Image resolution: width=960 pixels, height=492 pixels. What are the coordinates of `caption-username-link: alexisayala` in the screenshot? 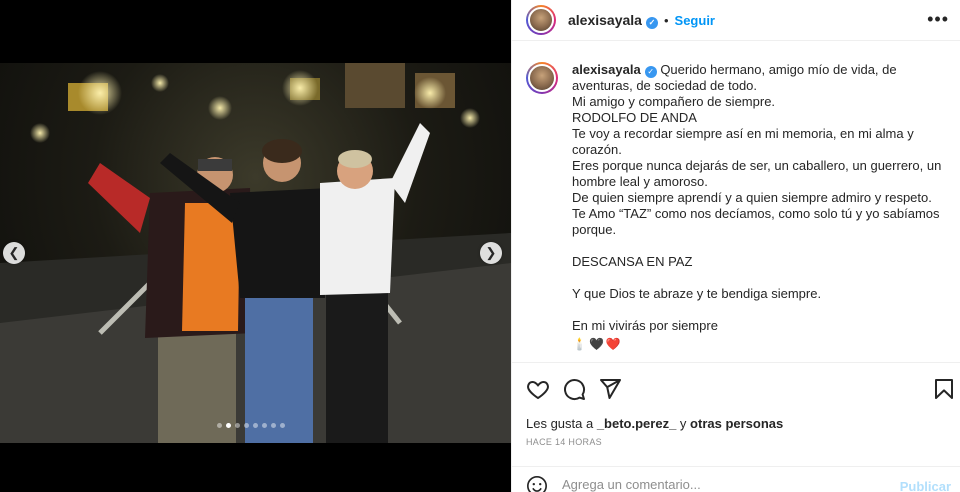 It's located at (606, 69).